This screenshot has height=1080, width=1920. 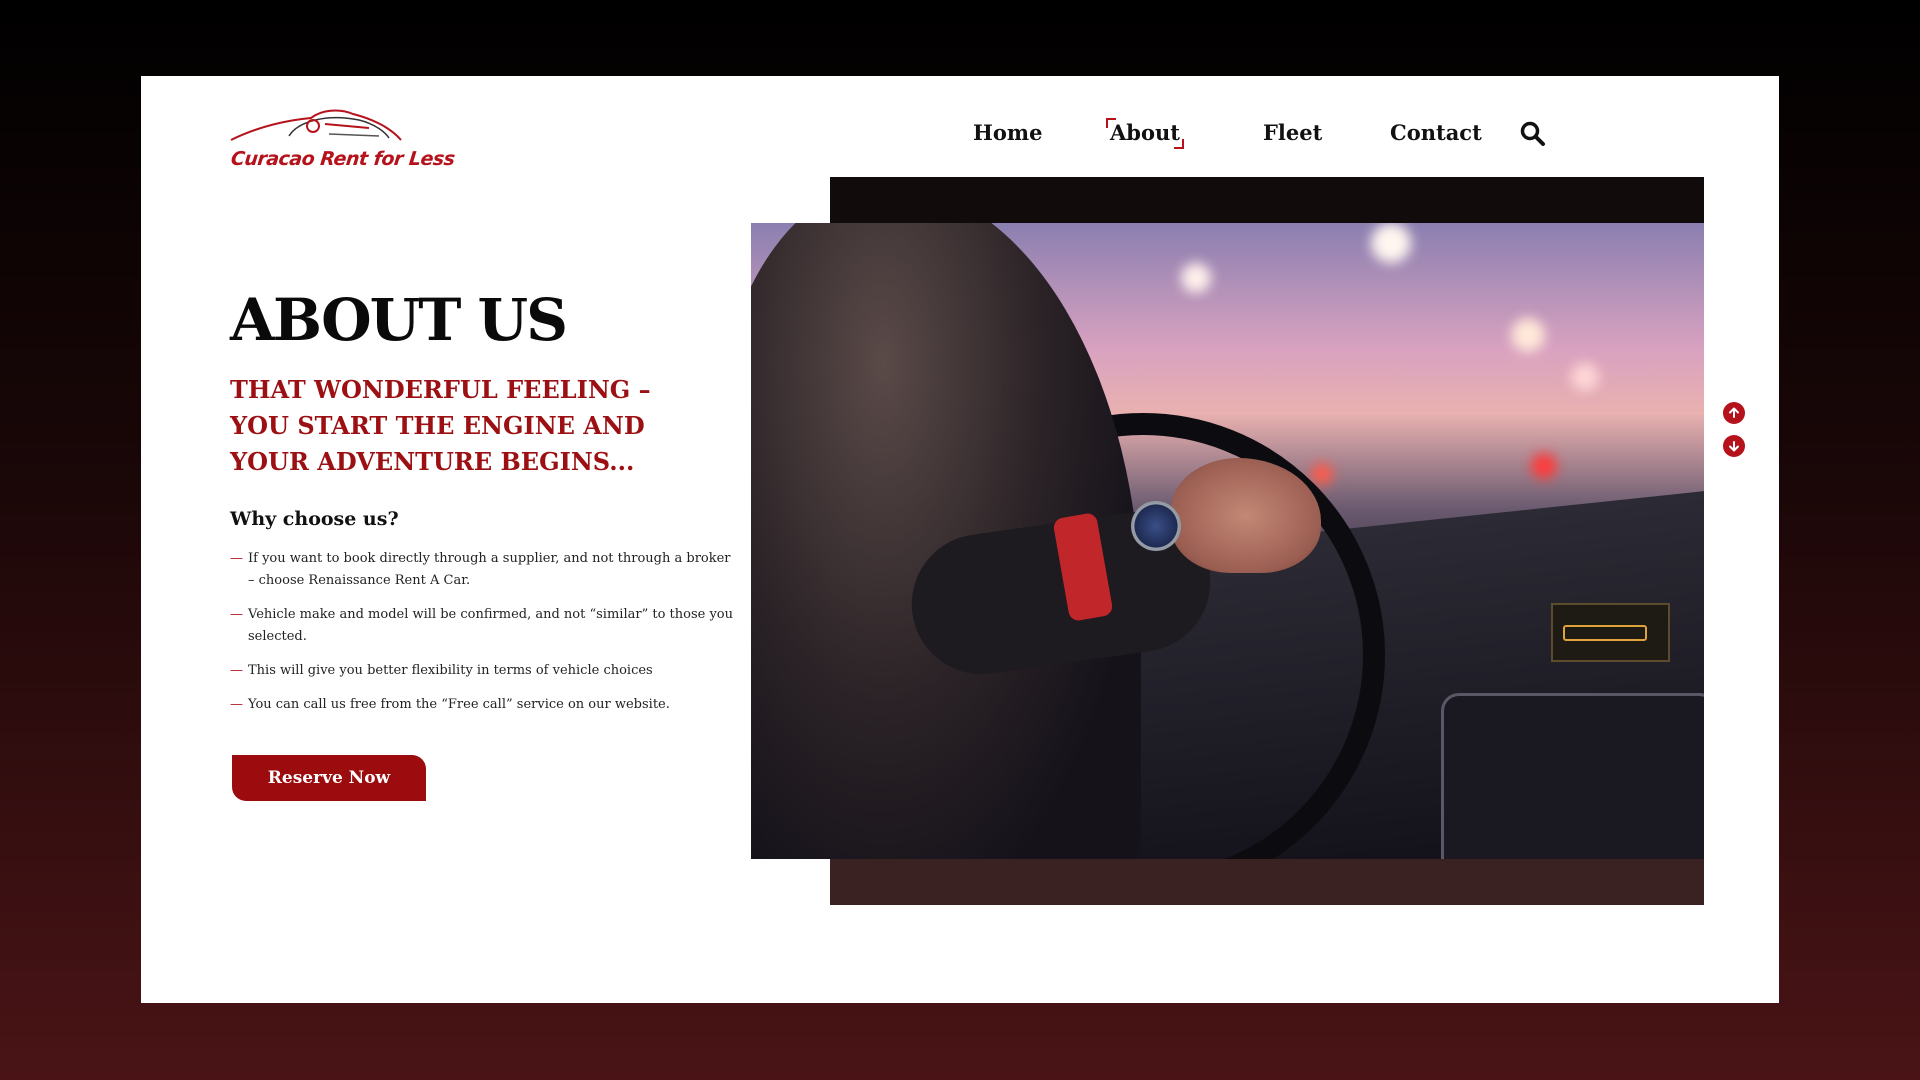 I want to click on nav-home: Home, so click(x=1007, y=132).